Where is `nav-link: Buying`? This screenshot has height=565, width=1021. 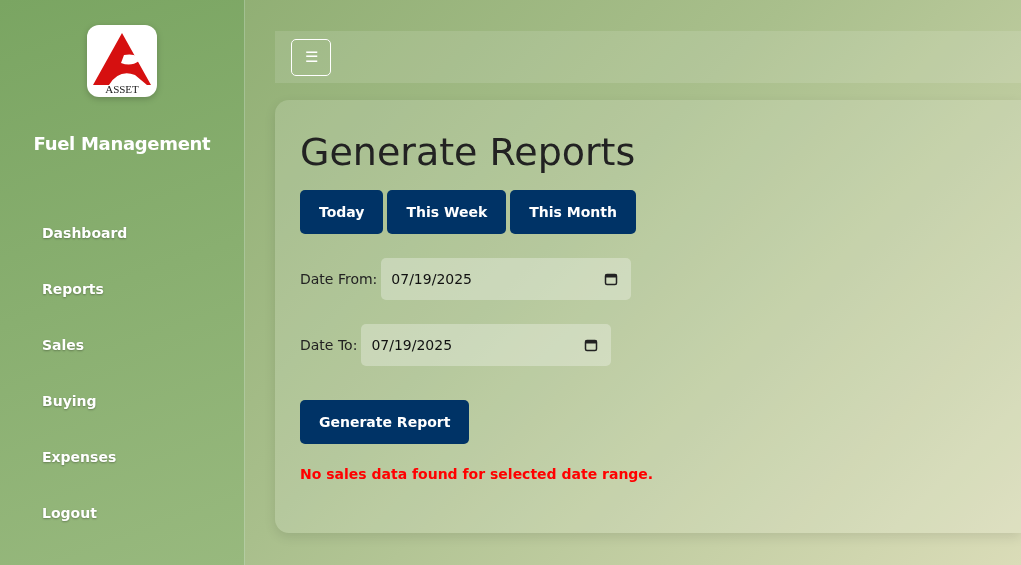 nav-link: Buying is located at coordinates (69, 401).